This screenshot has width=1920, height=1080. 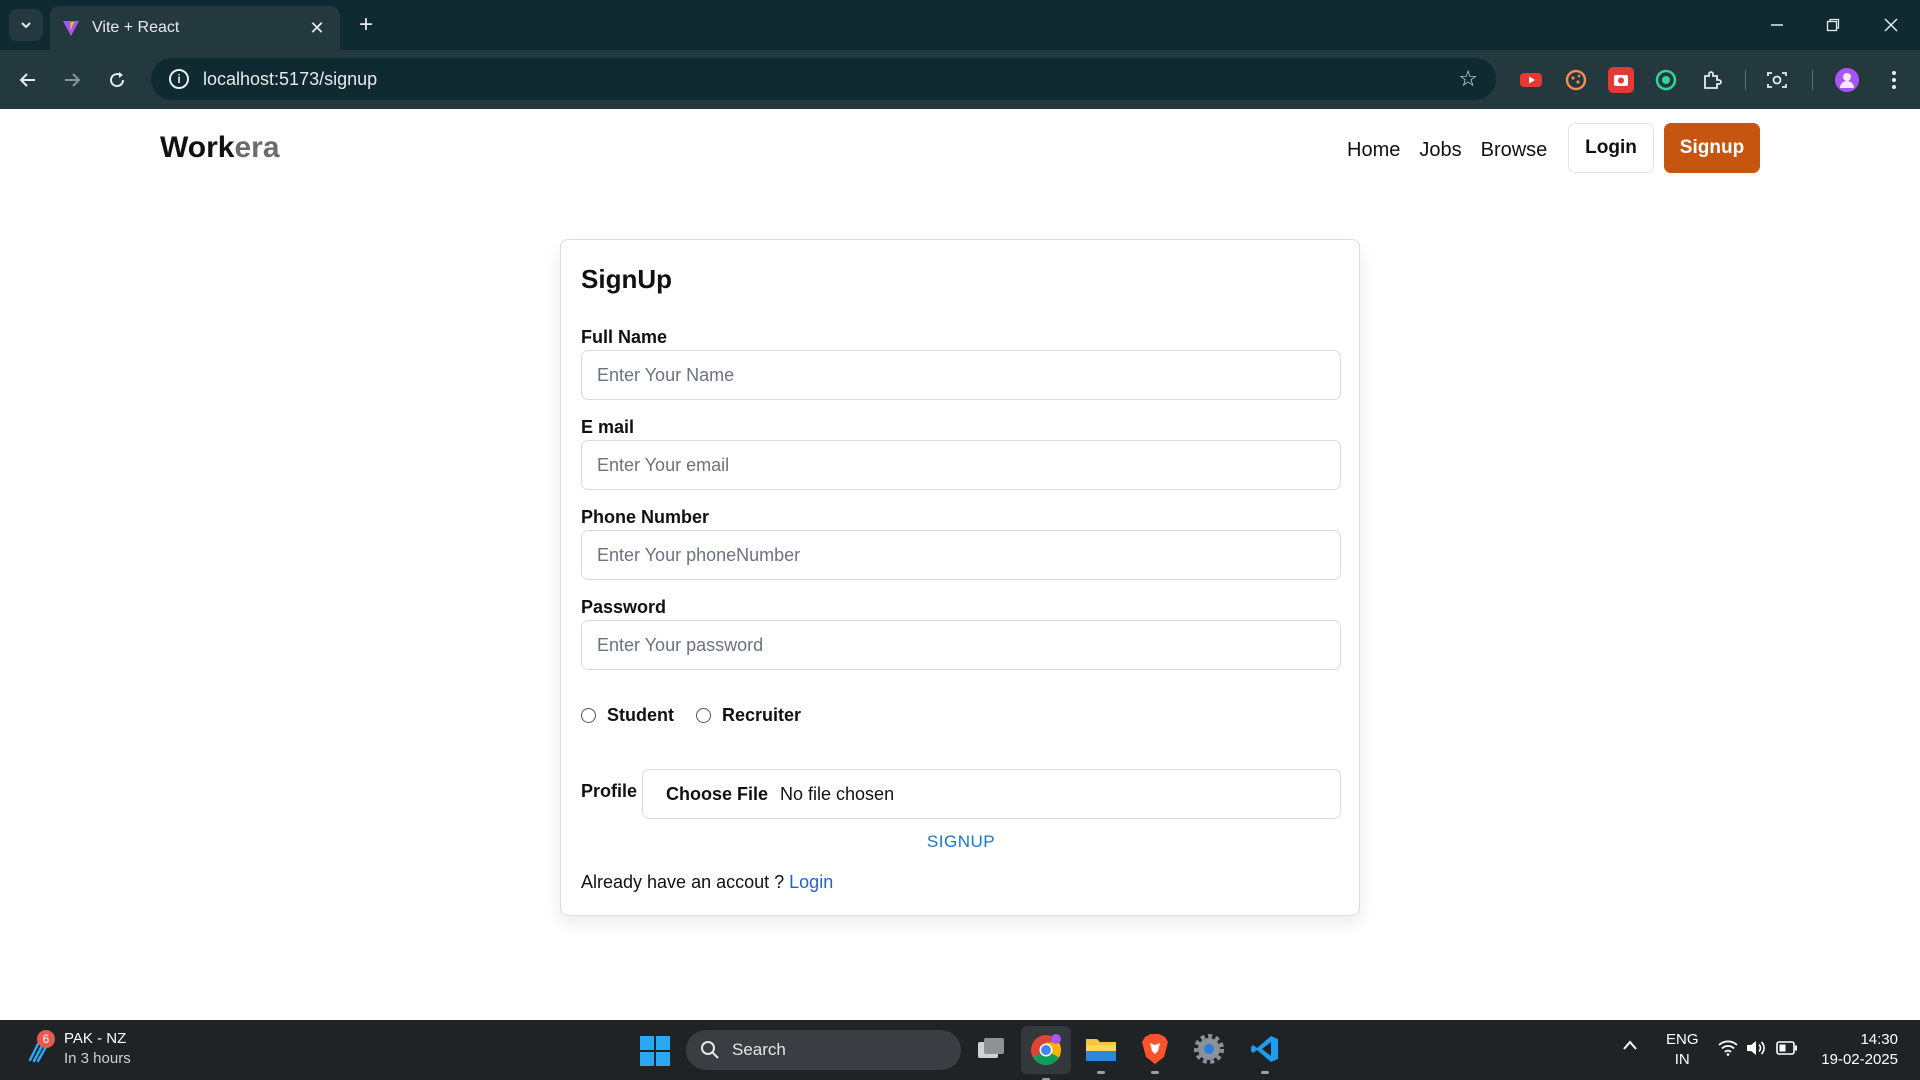 I want to click on arrow-right-icon, so click(x=73, y=80).